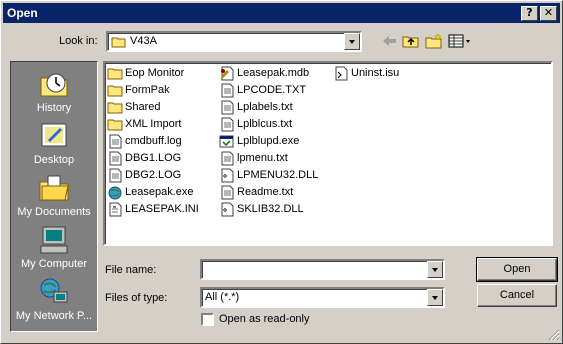 This screenshot has height=344, width=563. Describe the element at coordinates (78, 41) in the screenshot. I see `look-in-label: Look in:` at that location.